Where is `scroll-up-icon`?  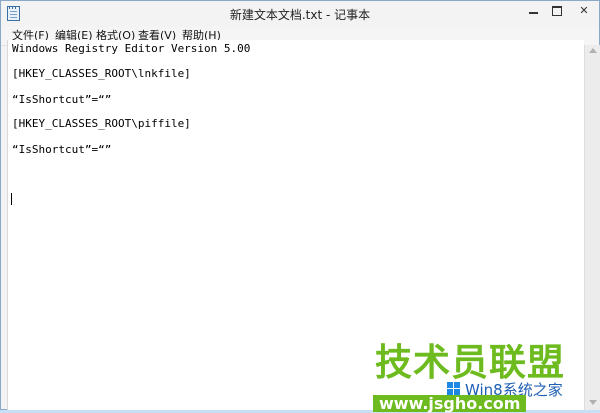
scroll-up-icon is located at coordinates (593, 50).